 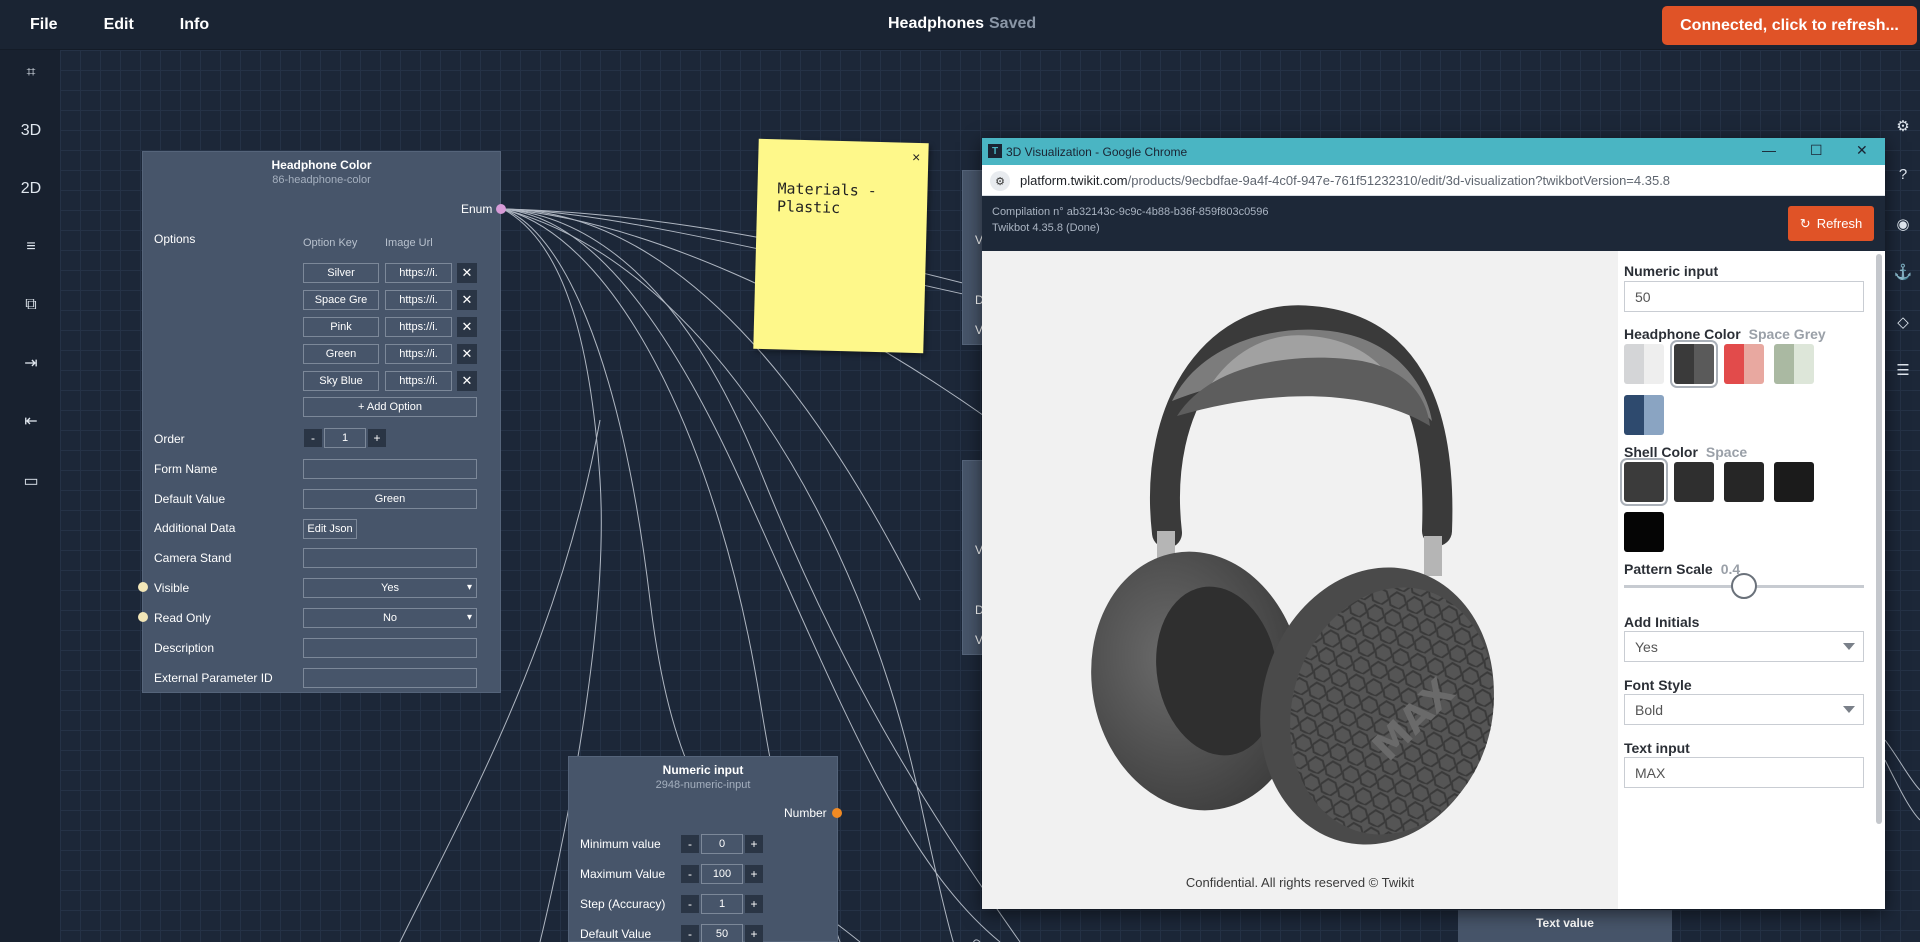 What do you see at coordinates (341, 300) in the screenshot?
I see `option-key-input: Space Gre` at bounding box center [341, 300].